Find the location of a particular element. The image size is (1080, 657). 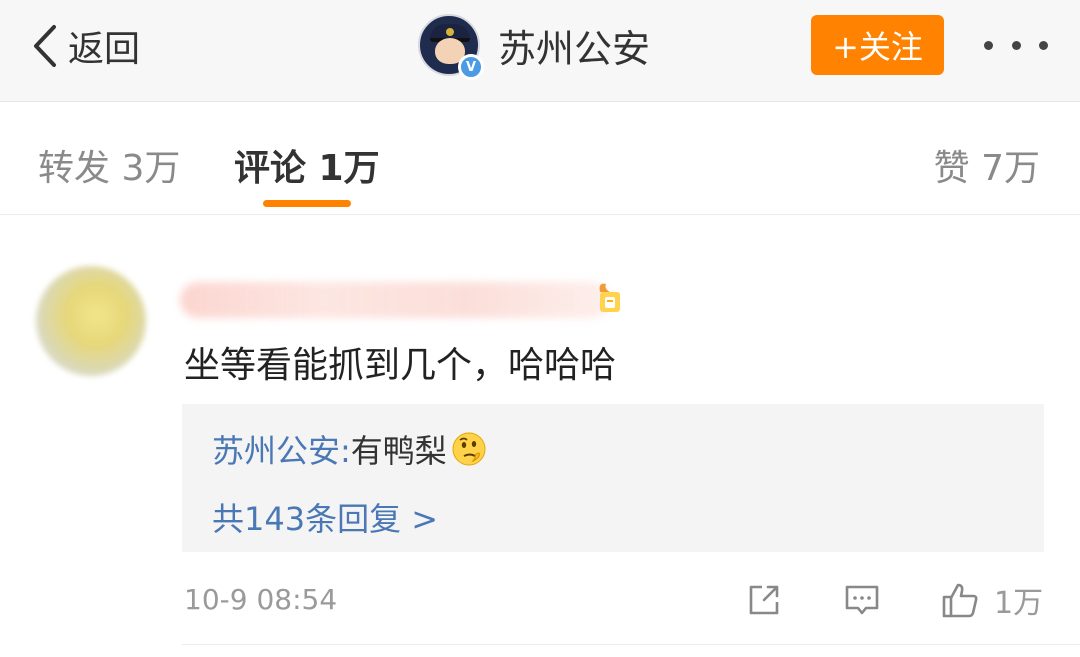

account-header: V 苏州公安 is located at coordinates (534, 47).